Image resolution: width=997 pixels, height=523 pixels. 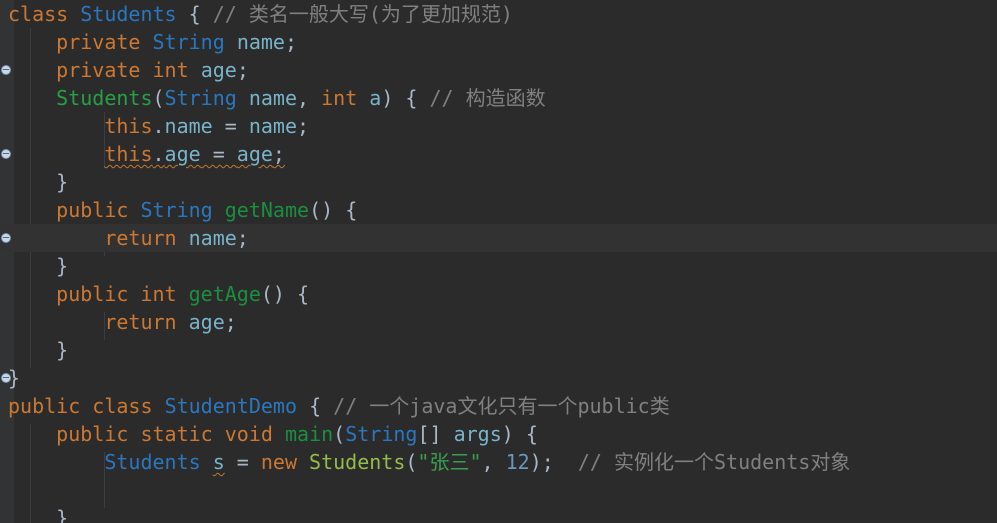 What do you see at coordinates (218, 462) in the screenshot?
I see `code-token: s` at bounding box center [218, 462].